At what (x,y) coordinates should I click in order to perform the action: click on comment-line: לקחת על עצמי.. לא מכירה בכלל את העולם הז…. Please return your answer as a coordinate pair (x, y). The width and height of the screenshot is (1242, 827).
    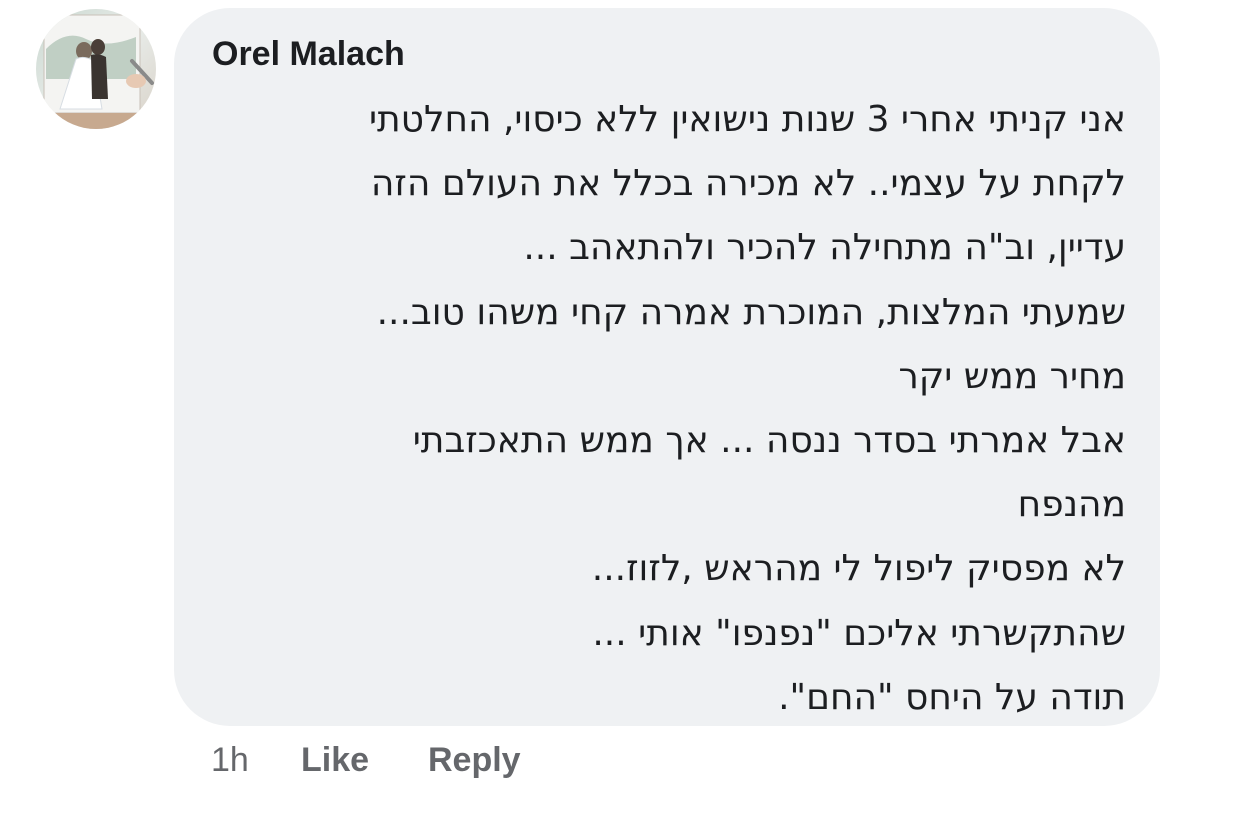
    Looking at the image, I should click on (748, 184).